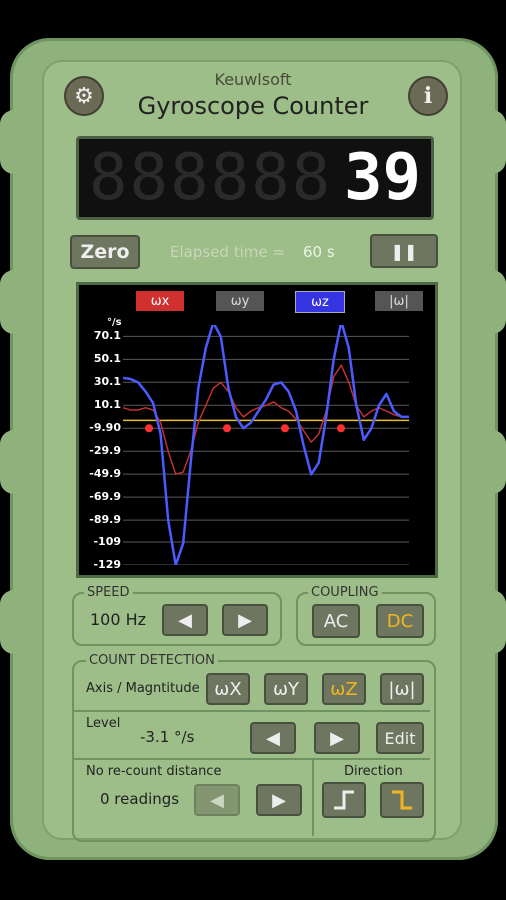 The image size is (506, 900). I want to click on speed-prev-button: ◀, so click(185, 620).